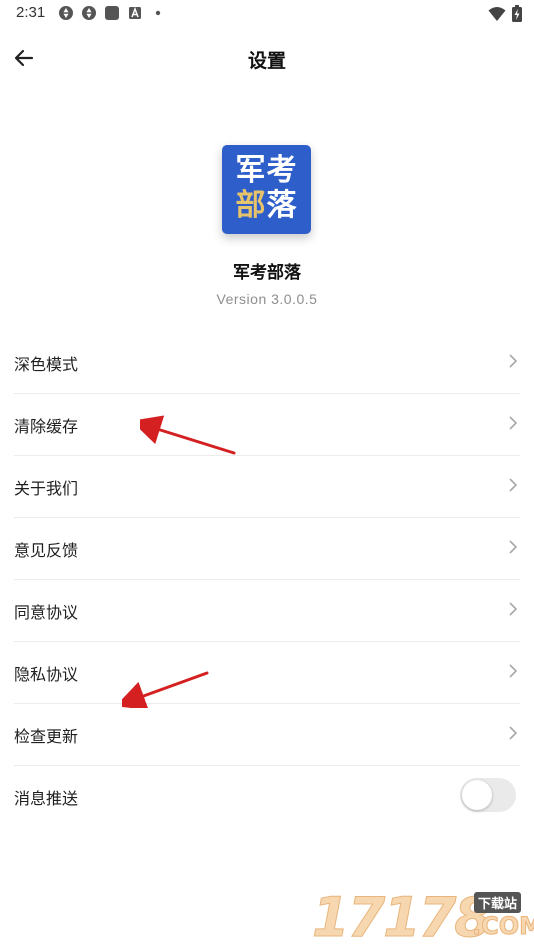  I want to click on a-letter-icon, so click(135, 12).